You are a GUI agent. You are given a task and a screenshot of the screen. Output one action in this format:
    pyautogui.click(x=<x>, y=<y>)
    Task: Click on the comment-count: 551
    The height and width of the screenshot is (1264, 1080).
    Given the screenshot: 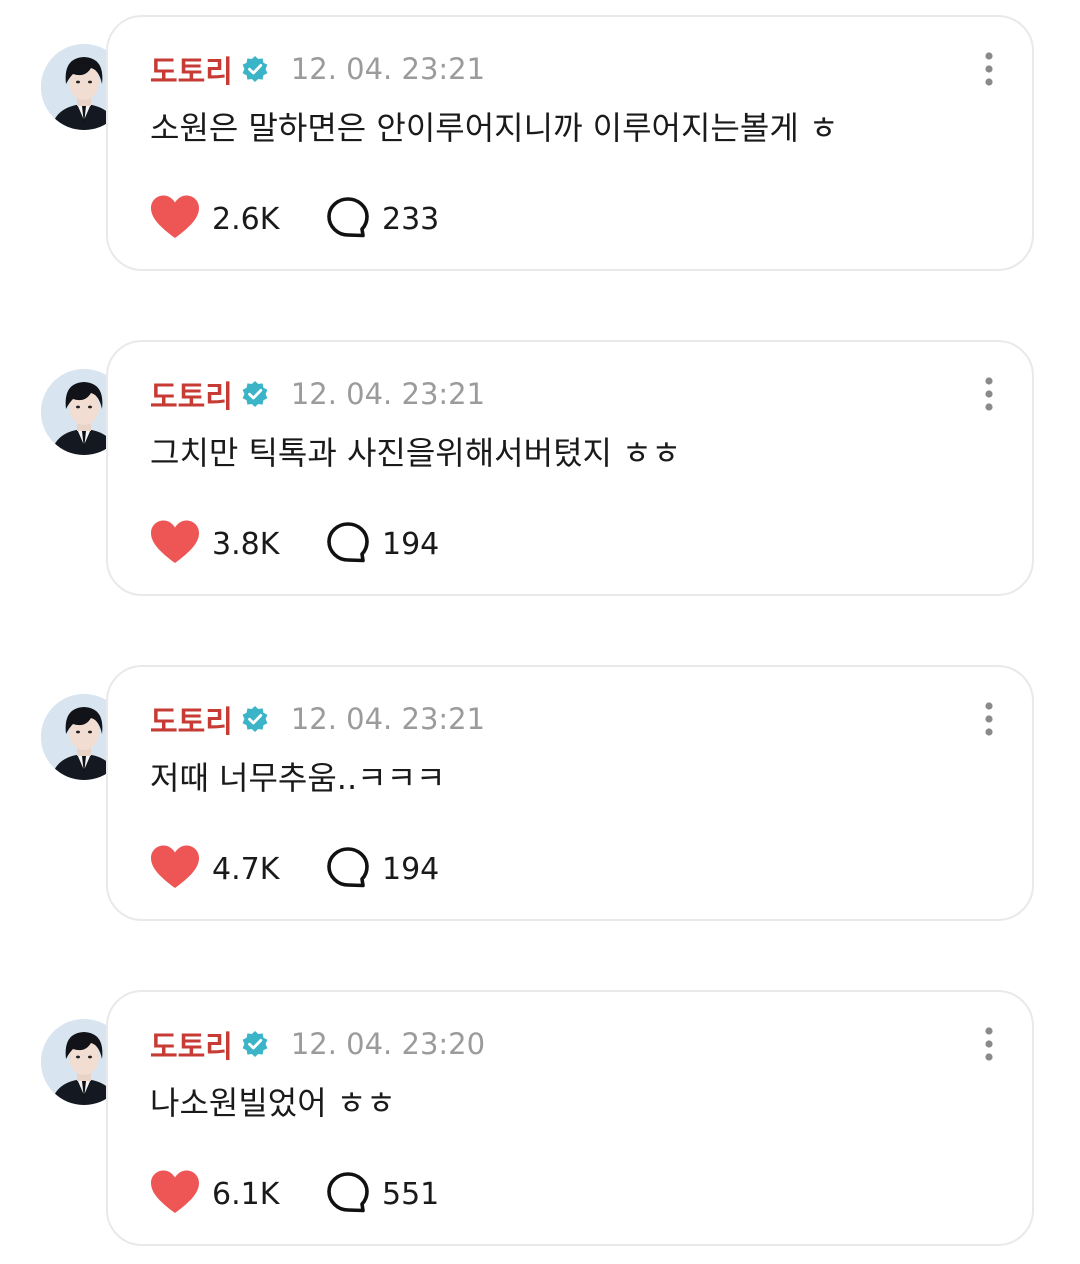 What is the action you would take?
    pyautogui.click(x=411, y=1194)
    